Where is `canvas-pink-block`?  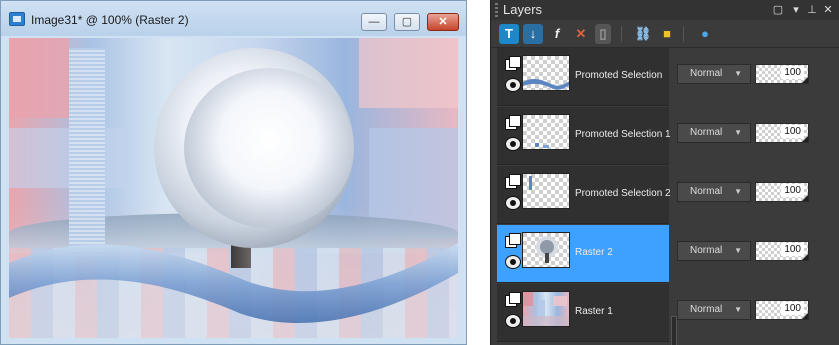 canvas-pink-block is located at coordinates (39, 78).